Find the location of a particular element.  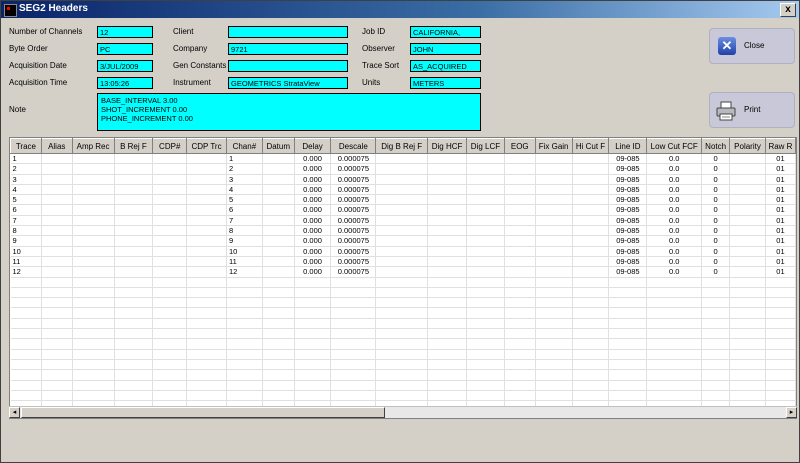

print-button: Print is located at coordinates (752, 110).